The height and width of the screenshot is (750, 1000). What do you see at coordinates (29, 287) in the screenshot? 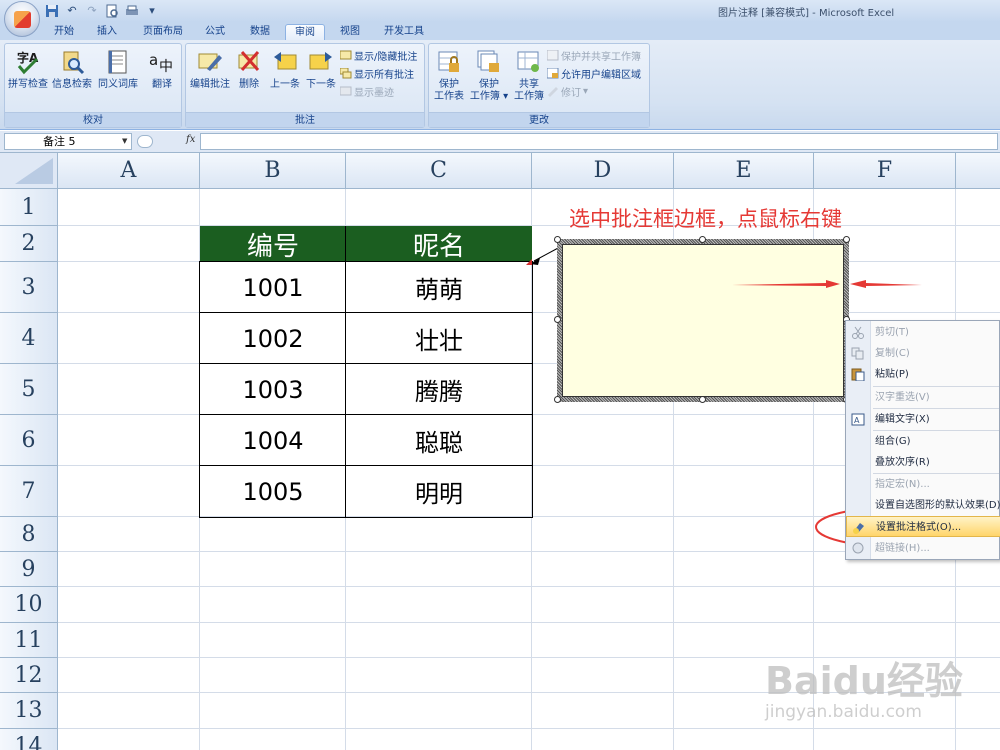
I see `row-header-3: 3` at bounding box center [29, 287].